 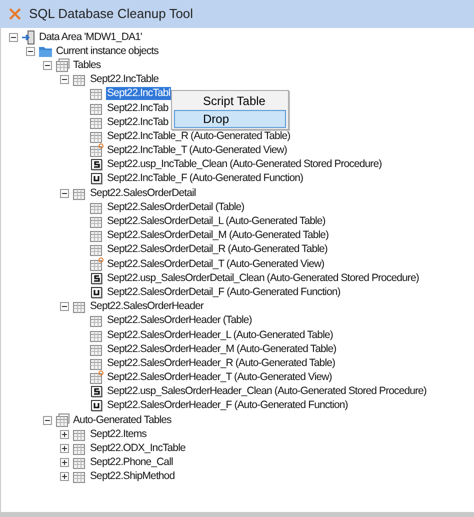 What do you see at coordinates (244, 165) in the screenshot?
I see `tree-item: Sept22.usp_IncTable_Clean (Auto-Generated Stored Procedure)` at bounding box center [244, 165].